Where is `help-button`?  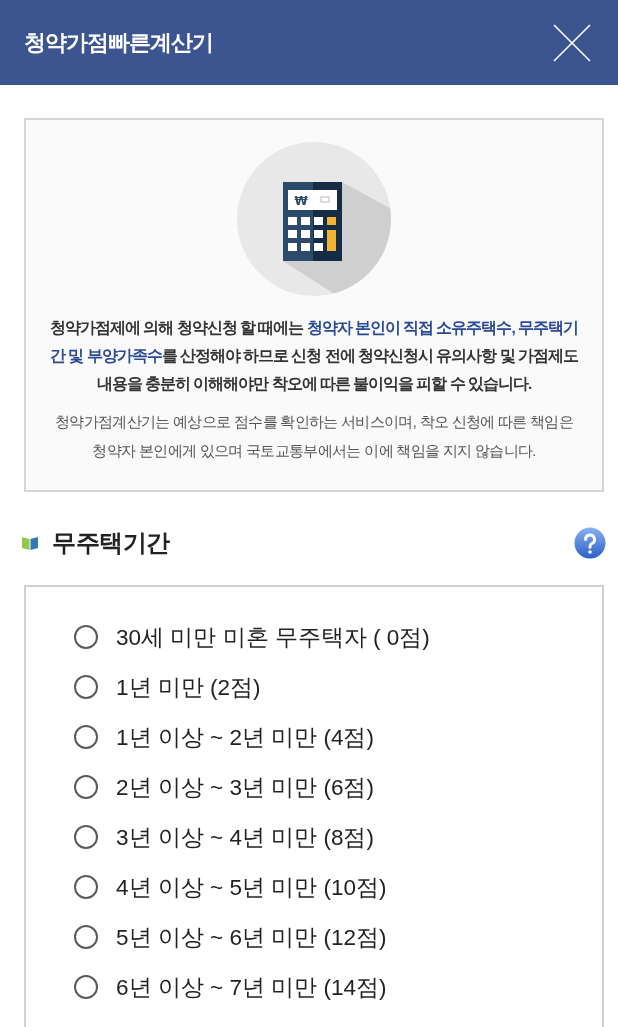
help-button is located at coordinates (590, 543).